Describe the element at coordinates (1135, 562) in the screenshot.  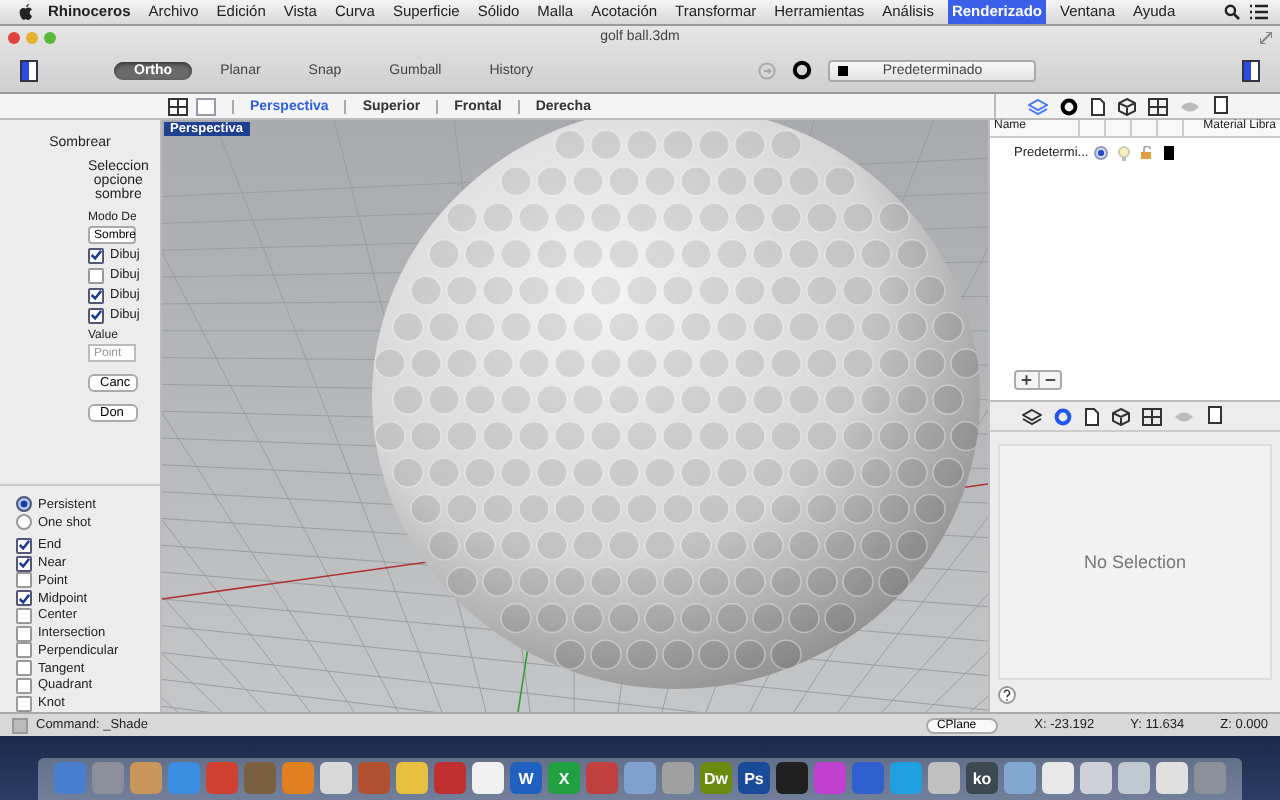
I see `empty-text: No Selection` at that location.